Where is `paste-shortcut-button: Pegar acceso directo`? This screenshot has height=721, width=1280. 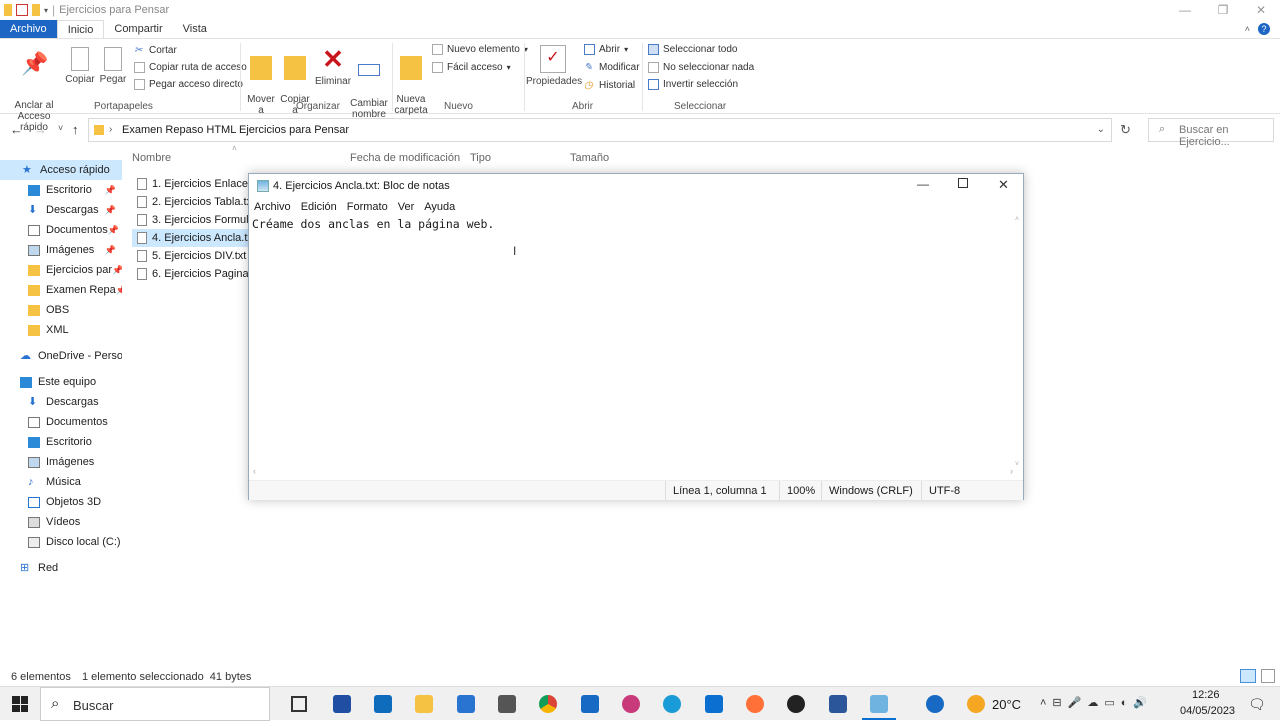 paste-shortcut-button: Pegar acceso directo is located at coordinates (188, 84).